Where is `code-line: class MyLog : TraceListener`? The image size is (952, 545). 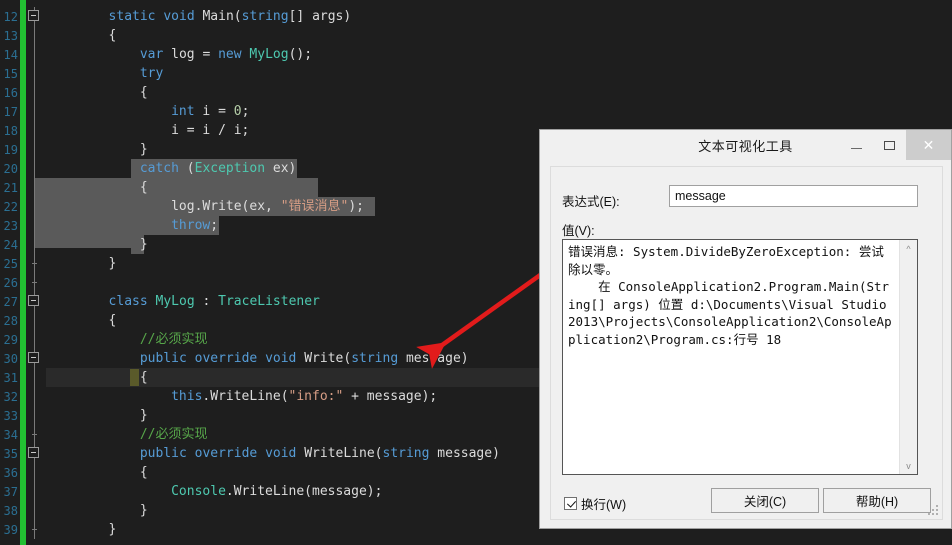
code-line: class MyLog : TraceListener is located at coordinates (214, 301).